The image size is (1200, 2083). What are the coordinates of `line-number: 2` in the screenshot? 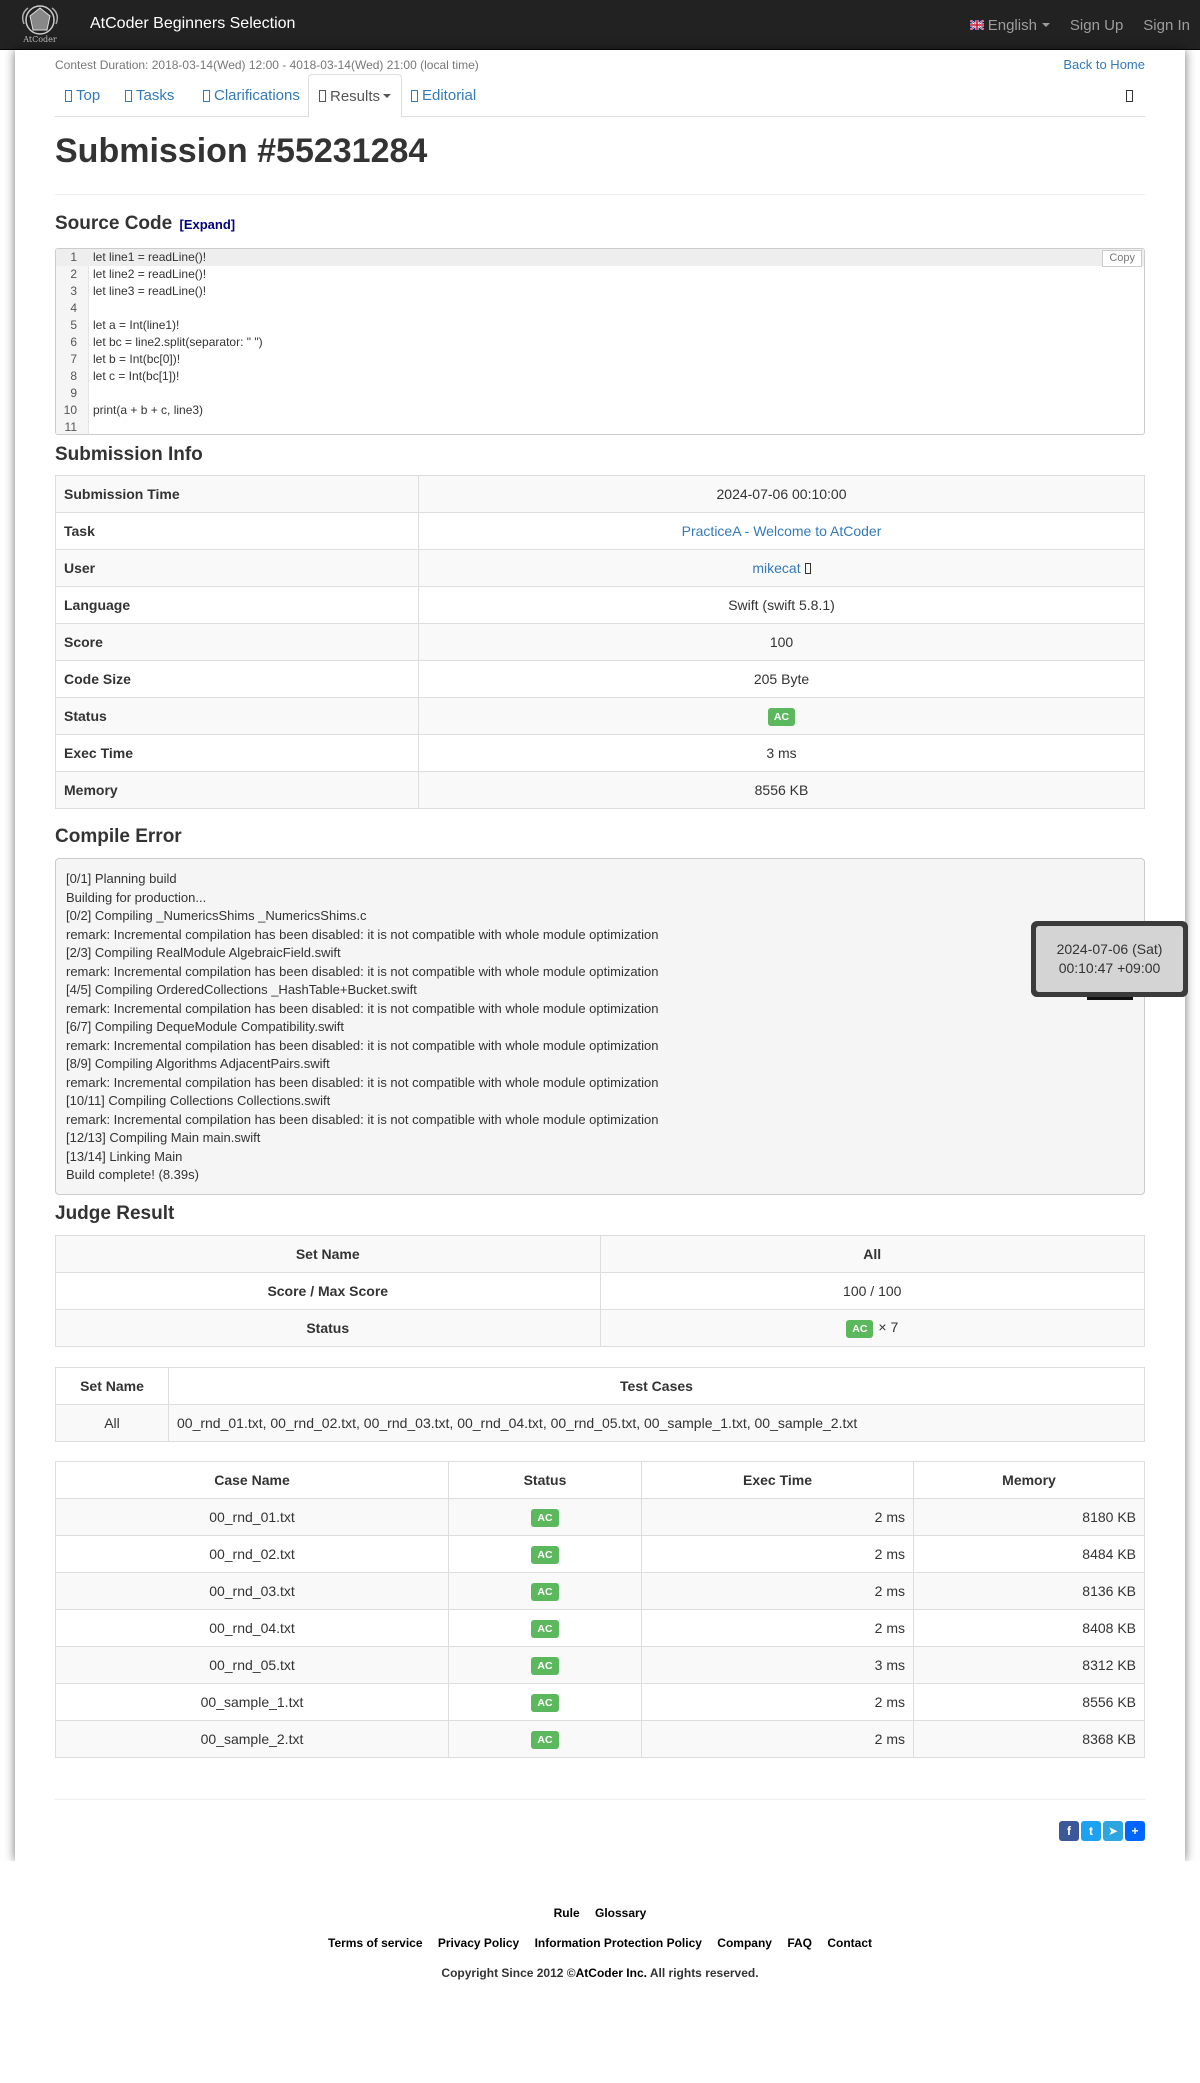 It's located at (73, 274).